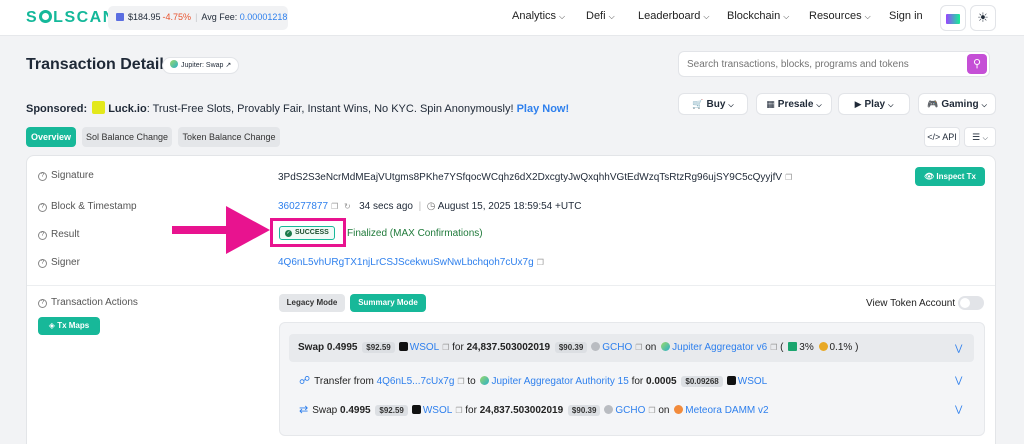 Image resolution: width=1024 pixels, height=444 pixels. Describe the element at coordinates (69, 326) in the screenshot. I see `tx-maps-button: ◈ Tx Maps` at that location.